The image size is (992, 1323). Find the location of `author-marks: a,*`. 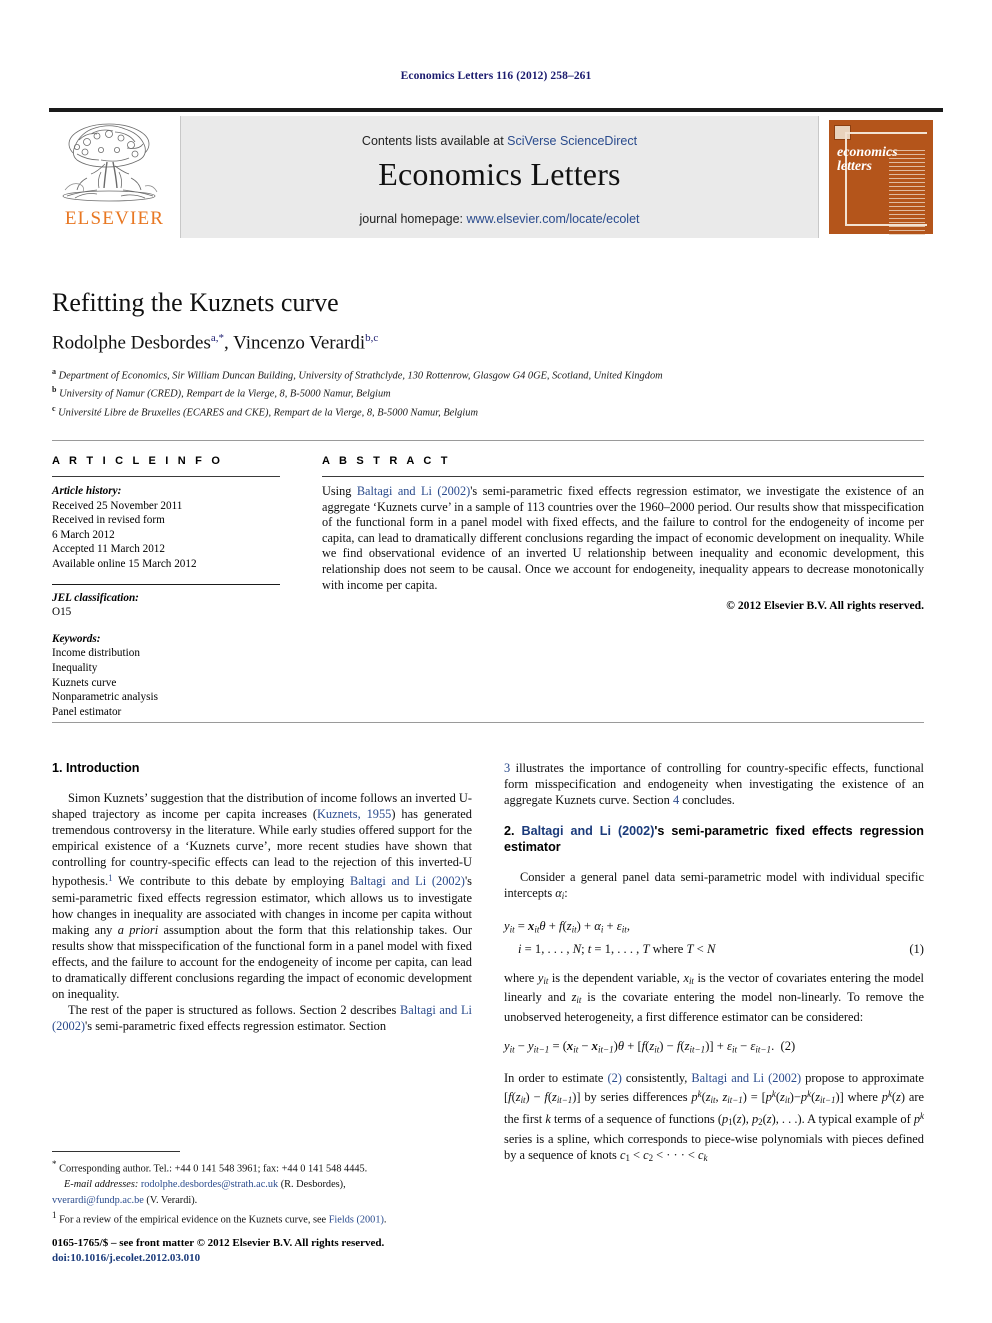

author-marks: a,* is located at coordinates (217, 338).